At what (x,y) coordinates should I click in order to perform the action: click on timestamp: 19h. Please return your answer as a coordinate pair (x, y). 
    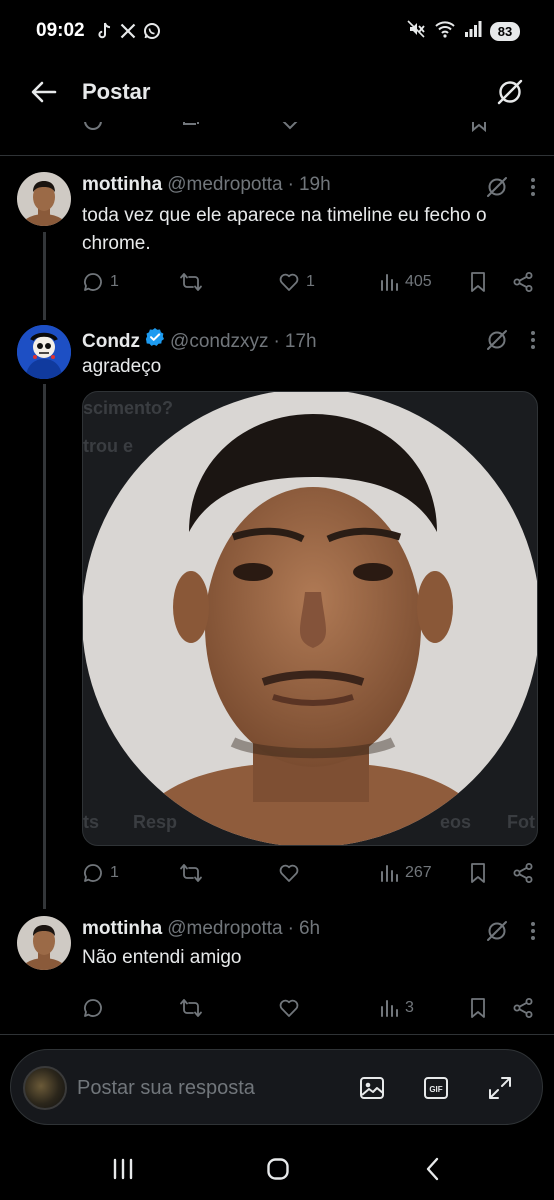
    Looking at the image, I should click on (315, 185).